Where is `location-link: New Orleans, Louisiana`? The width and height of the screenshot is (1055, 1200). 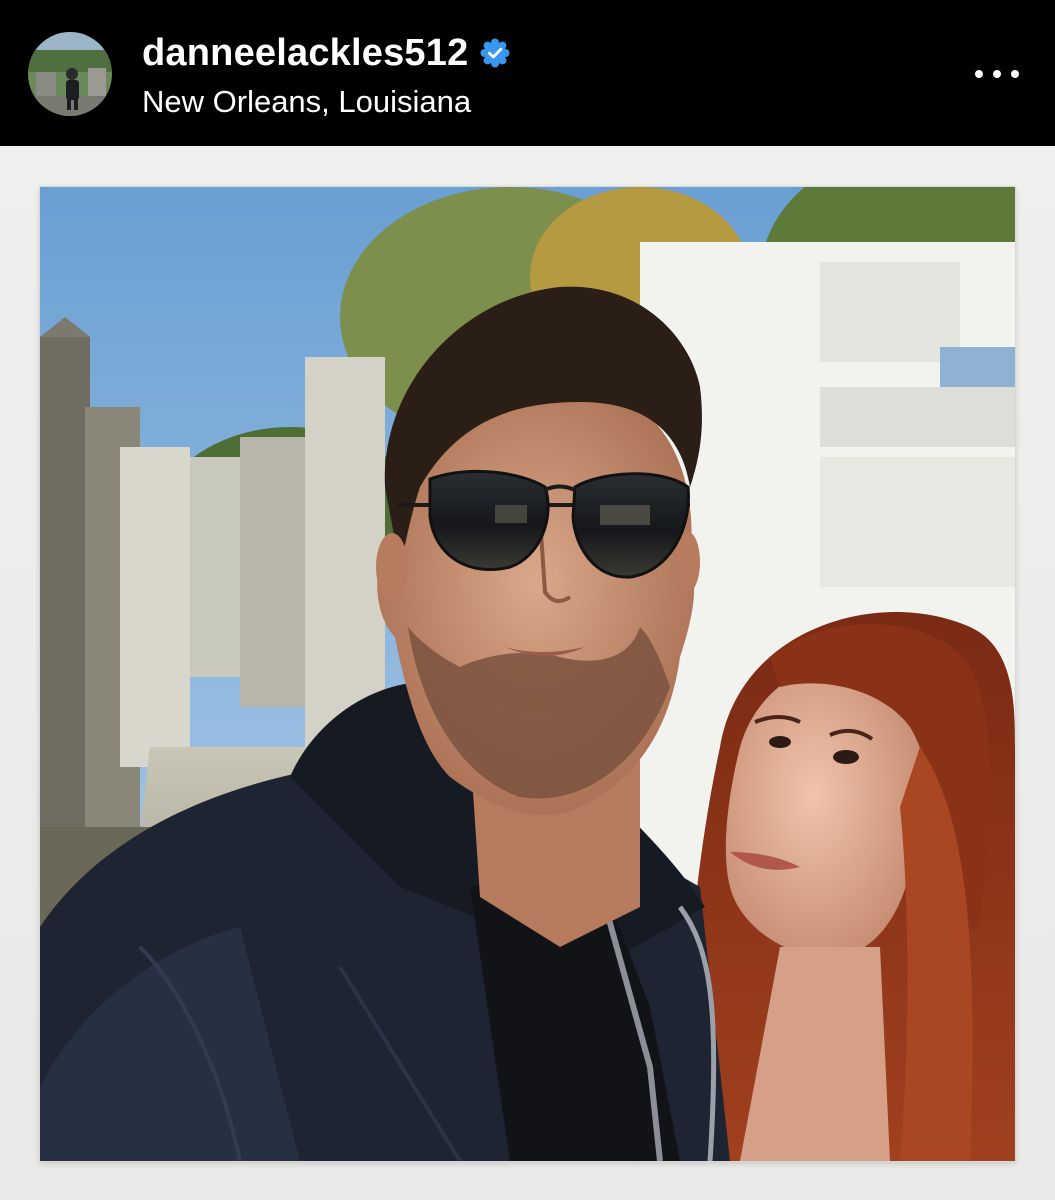
location-link: New Orleans, Louisiana is located at coordinates (306, 102).